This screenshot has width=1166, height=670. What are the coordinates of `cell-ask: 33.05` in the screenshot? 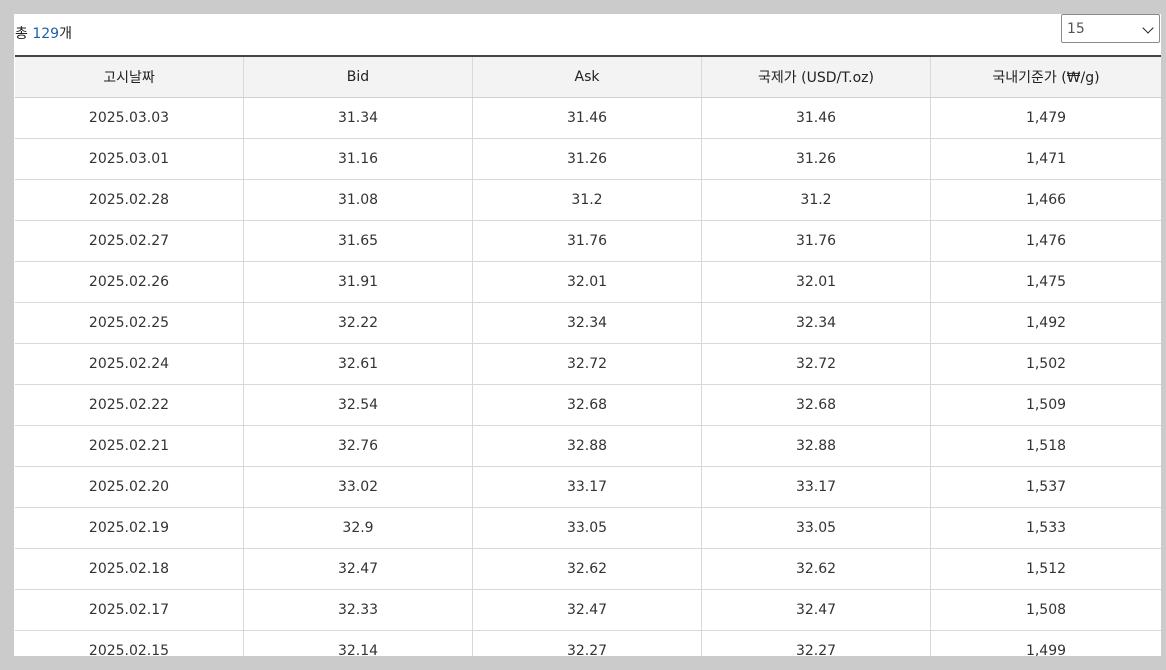 It's located at (587, 528).